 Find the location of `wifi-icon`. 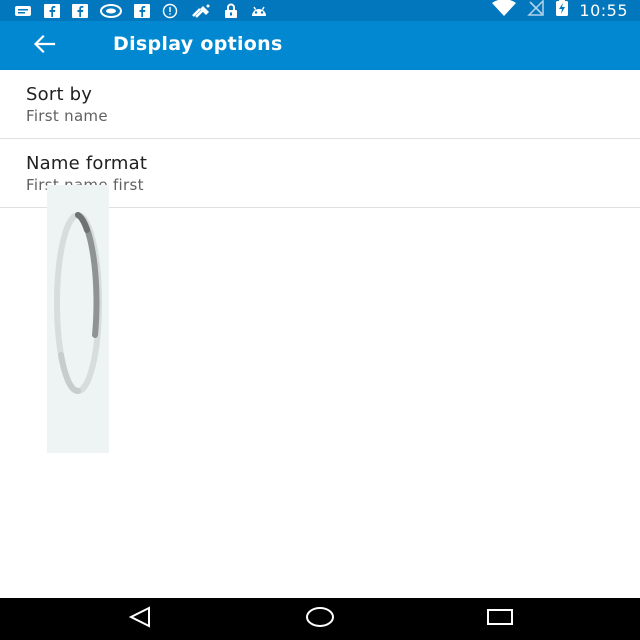

wifi-icon is located at coordinates (504, 11).